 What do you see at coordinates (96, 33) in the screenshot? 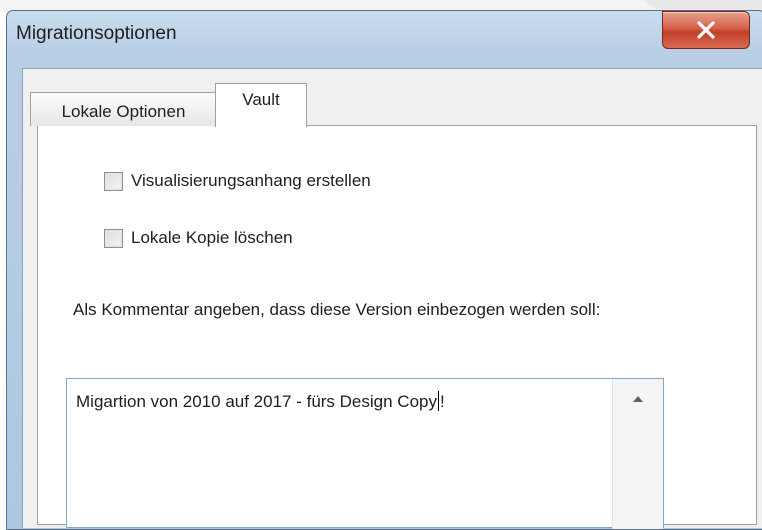
I see `window-title: Migrationsoptionen` at bounding box center [96, 33].